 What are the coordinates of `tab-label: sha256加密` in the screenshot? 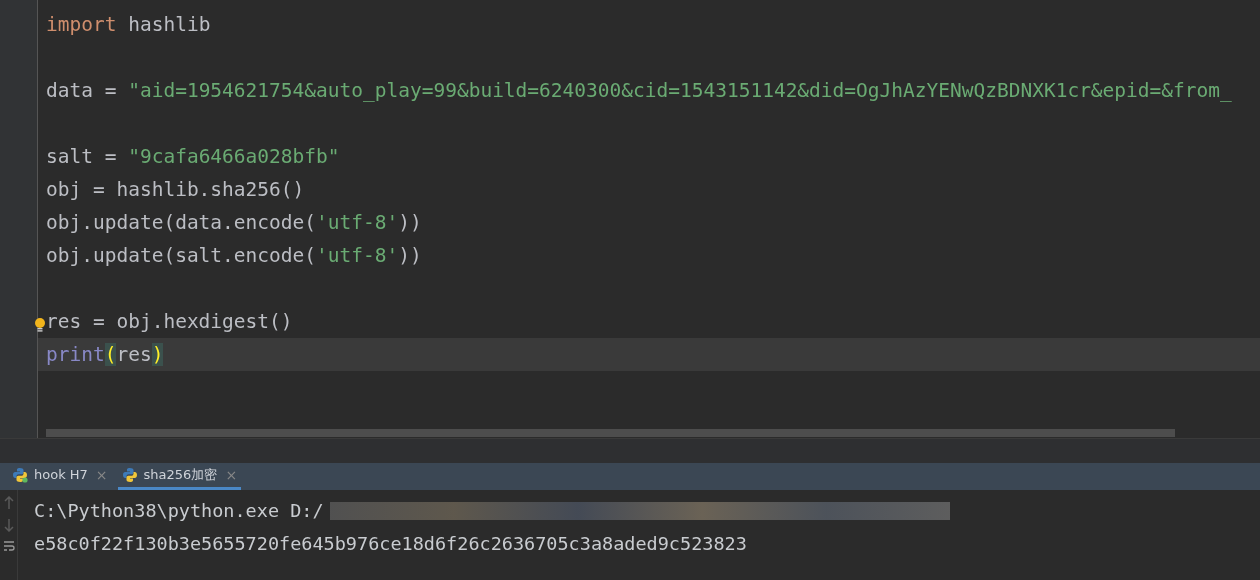 It's located at (180, 475).